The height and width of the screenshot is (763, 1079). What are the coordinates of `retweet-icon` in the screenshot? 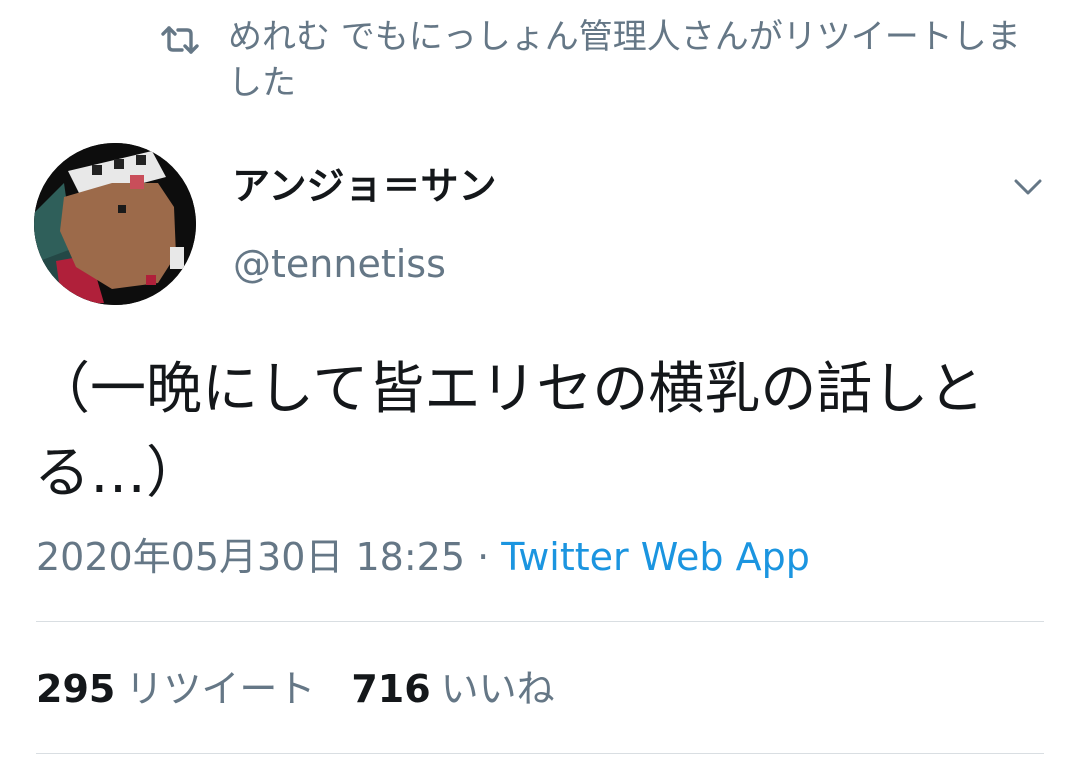 It's located at (180, 40).